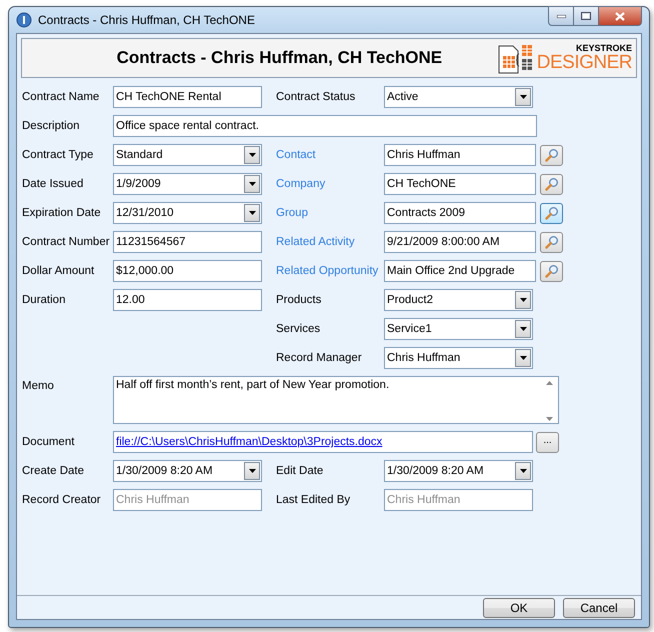 This screenshot has height=632, width=654. Describe the element at coordinates (319, 358) in the screenshot. I see `field-label: Record Manager` at that location.